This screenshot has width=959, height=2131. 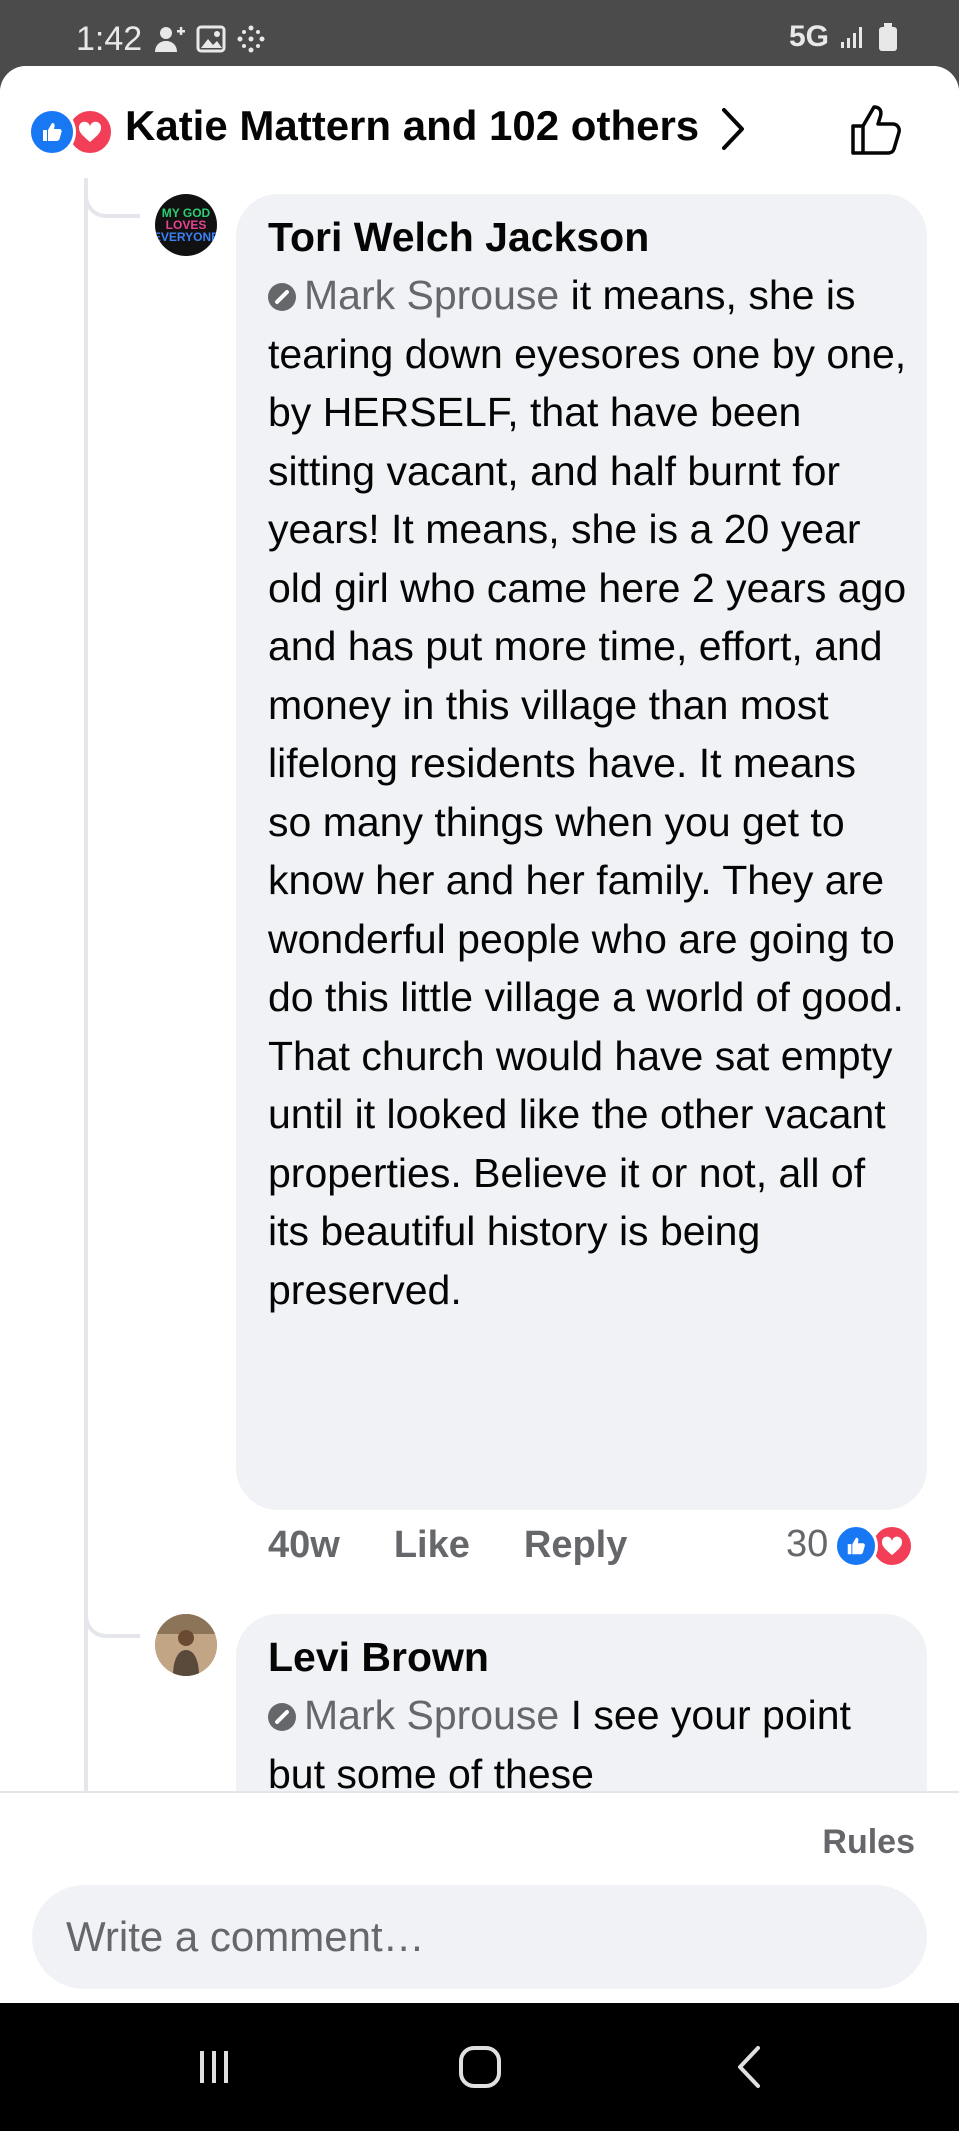 I want to click on person-add-icon, so click(x=170, y=39).